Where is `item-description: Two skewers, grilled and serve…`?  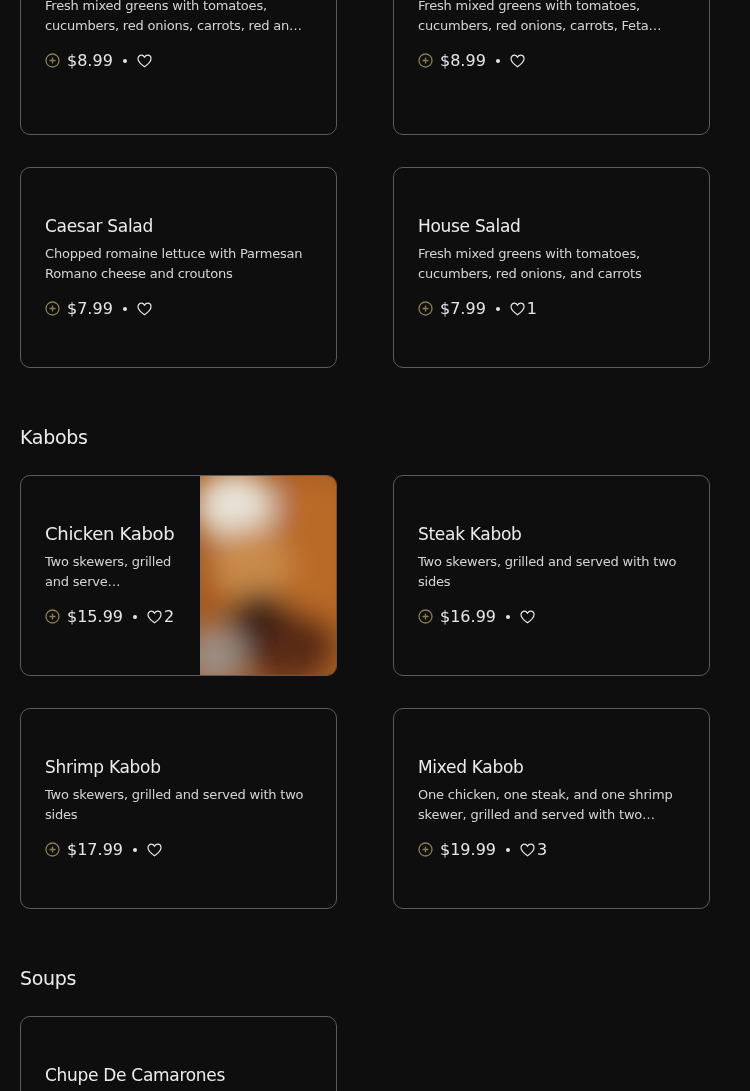 item-description: Two skewers, grilled and serve… is located at coordinates (109, 571).